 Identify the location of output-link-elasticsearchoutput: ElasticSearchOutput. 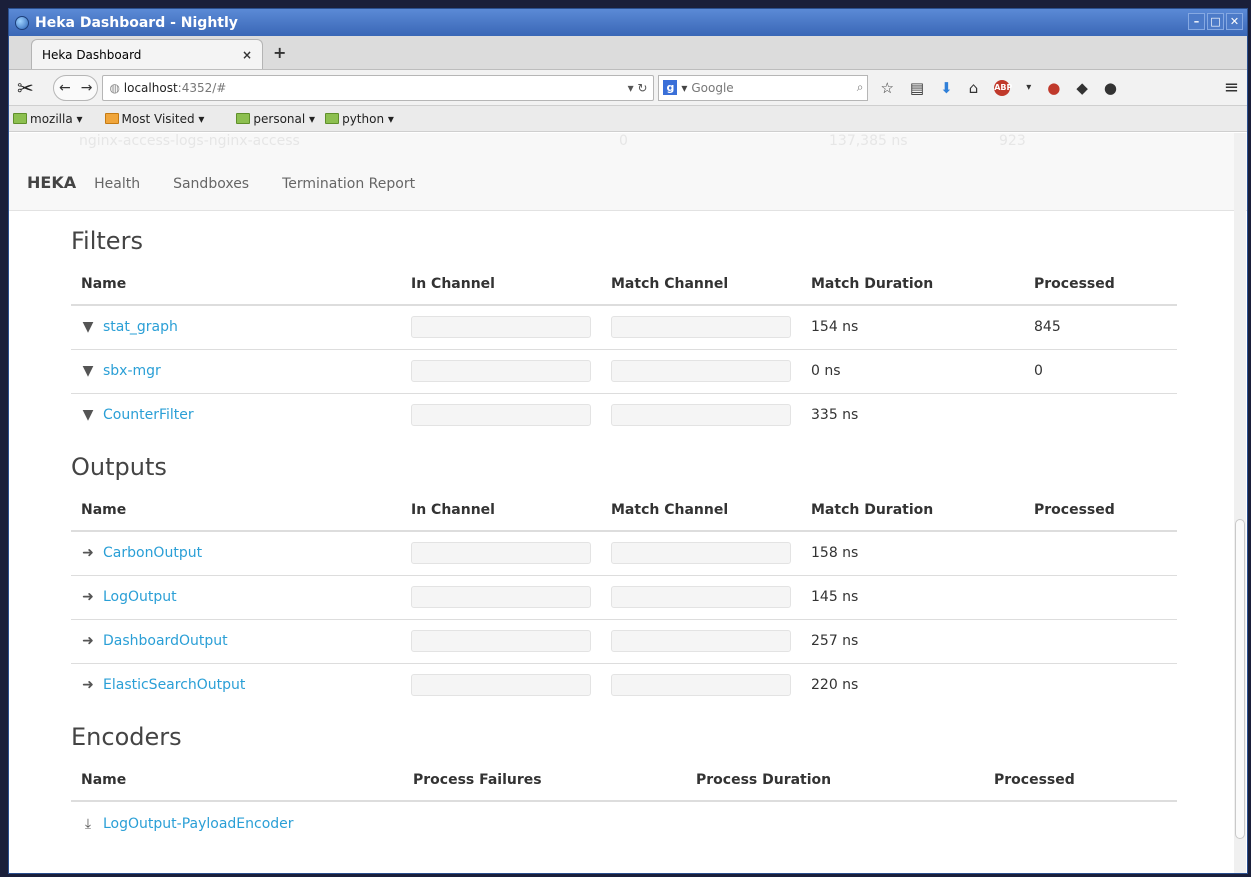
(174, 685).